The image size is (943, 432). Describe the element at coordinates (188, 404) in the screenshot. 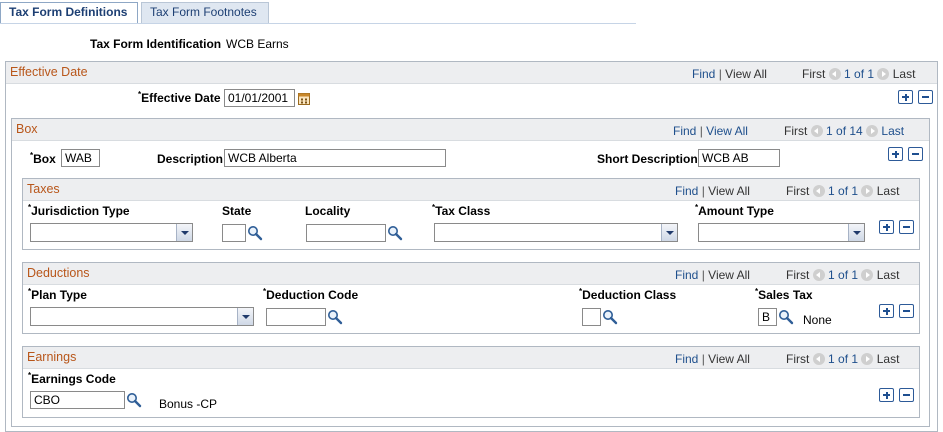

I see `earnings-code-description: Bonus -CP` at that location.